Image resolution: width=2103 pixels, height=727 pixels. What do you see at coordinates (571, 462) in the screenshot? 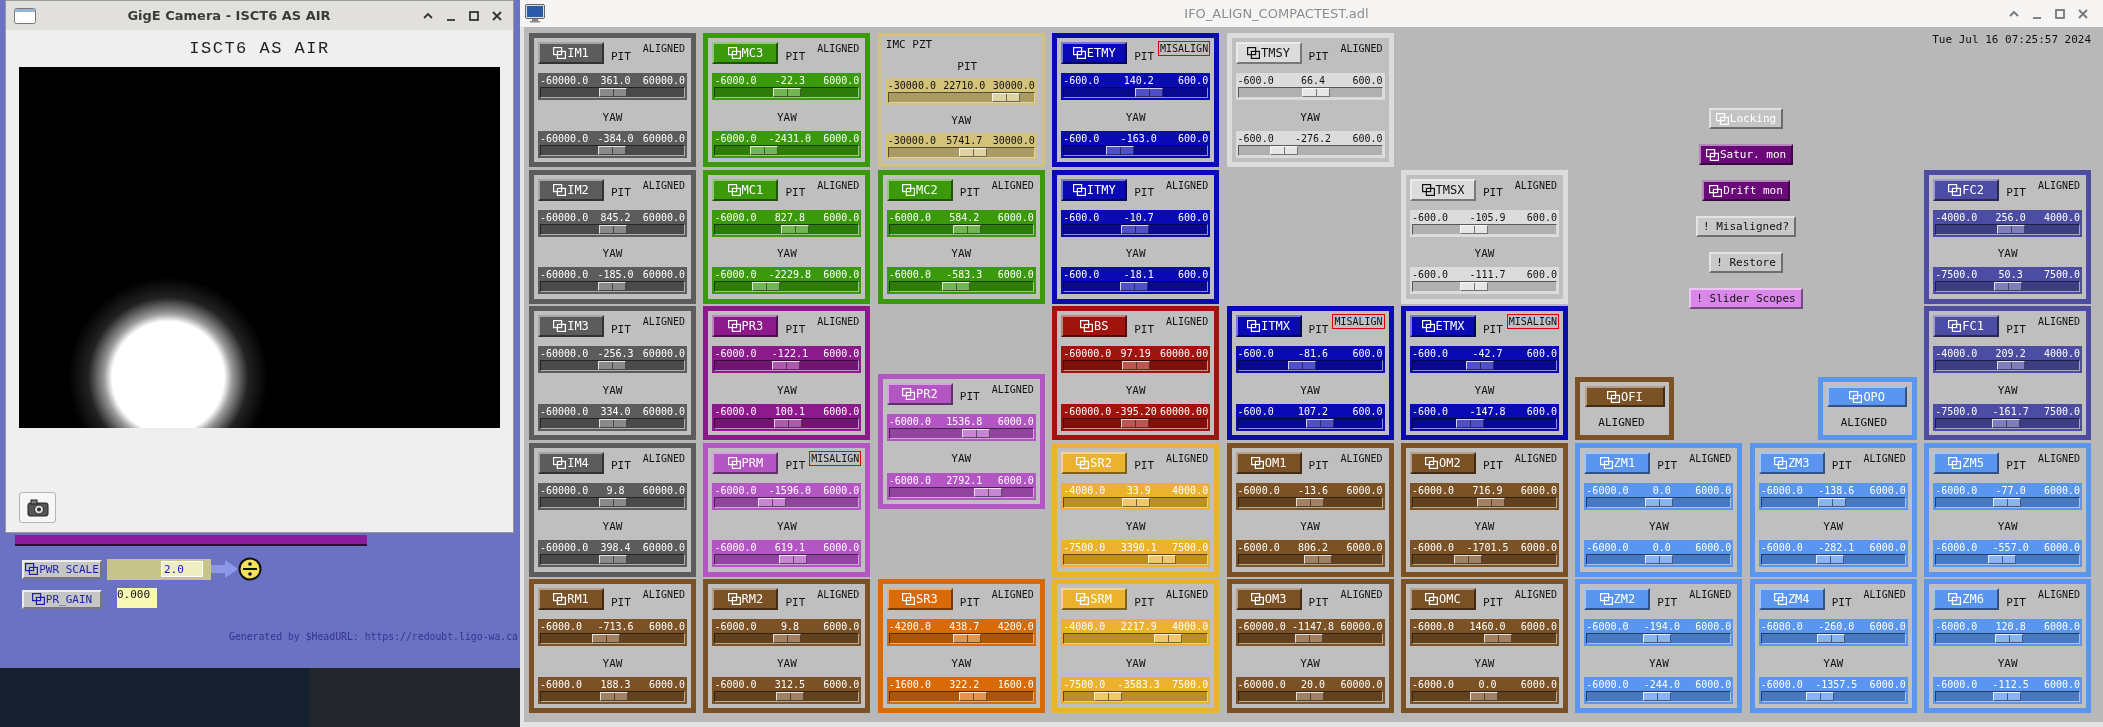
I see `optic-button: IM4` at bounding box center [571, 462].